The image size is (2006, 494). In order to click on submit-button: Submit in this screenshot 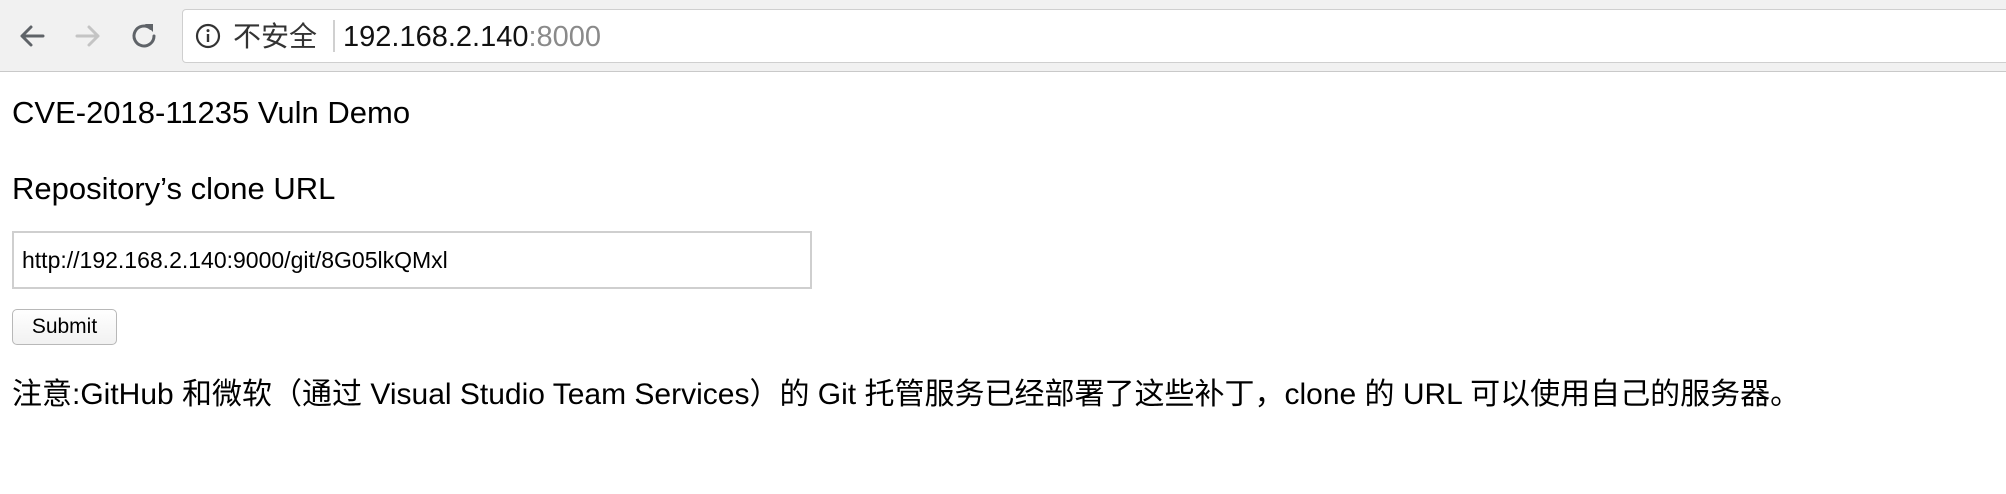, I will do `click(64, 327)`.